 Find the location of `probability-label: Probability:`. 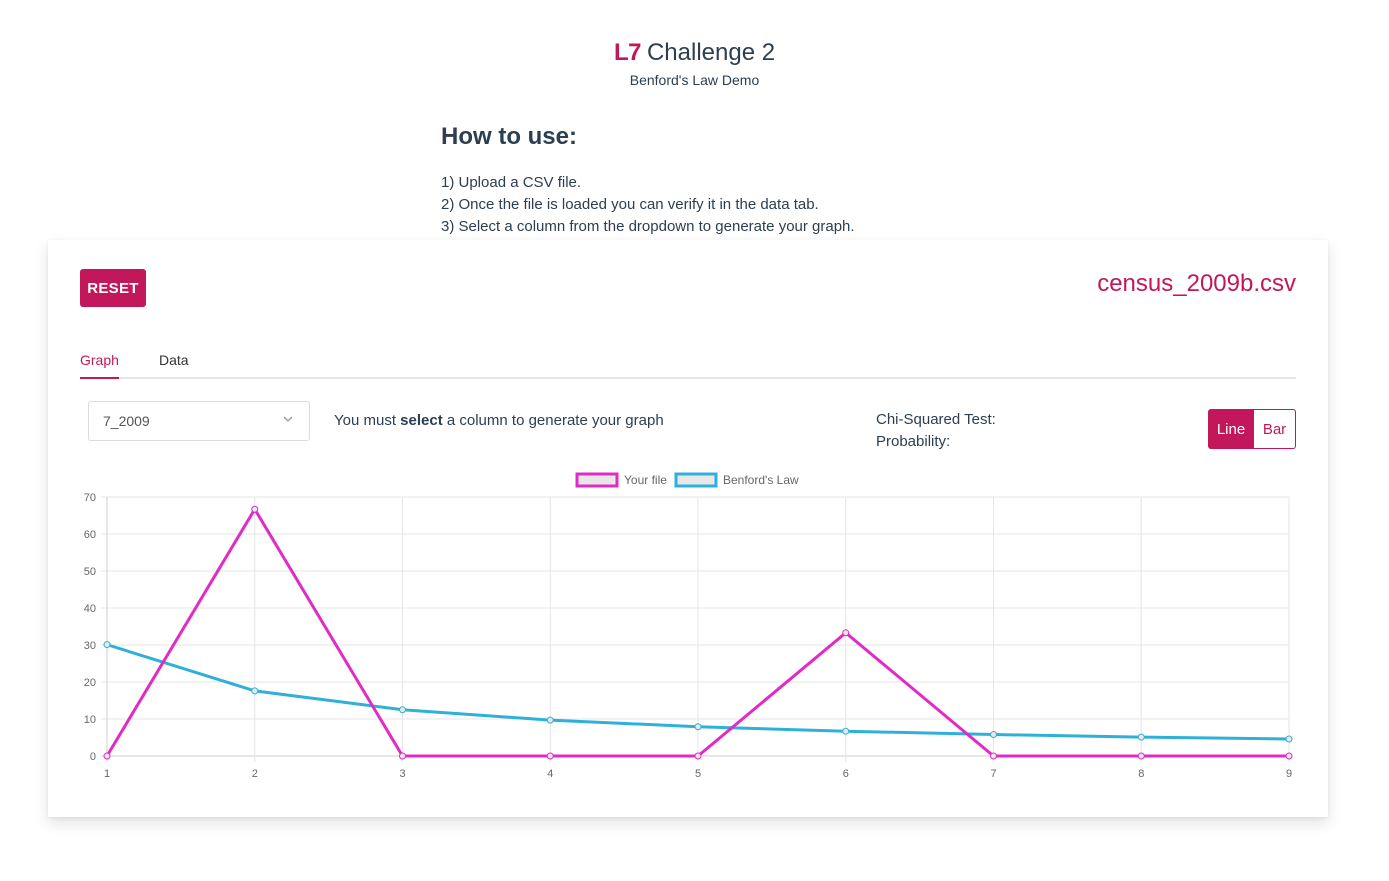

probability-label: Probability: is located at coordinates (913, 441).